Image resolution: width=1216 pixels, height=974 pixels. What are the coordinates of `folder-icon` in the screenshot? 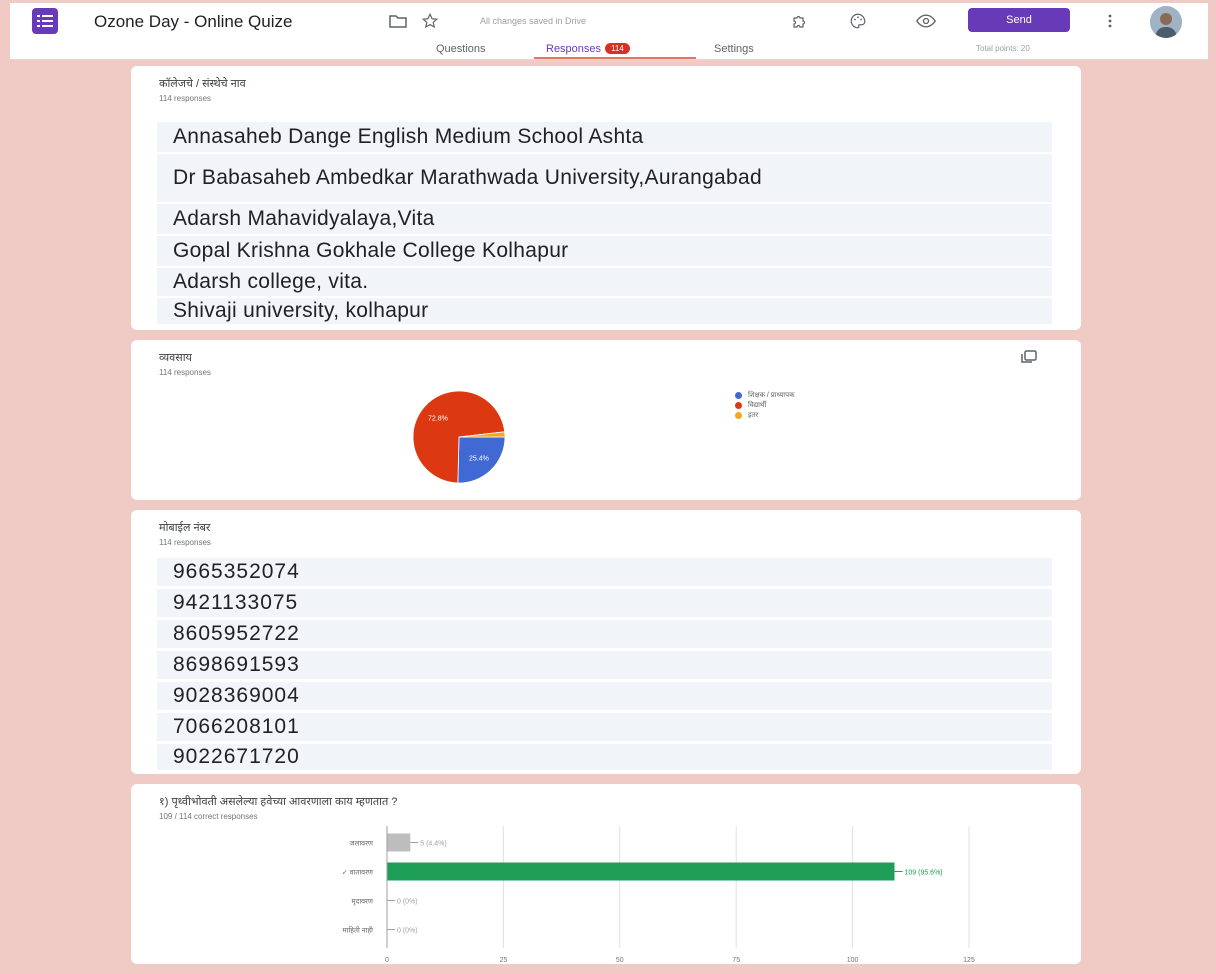 It's located at (398, 21).